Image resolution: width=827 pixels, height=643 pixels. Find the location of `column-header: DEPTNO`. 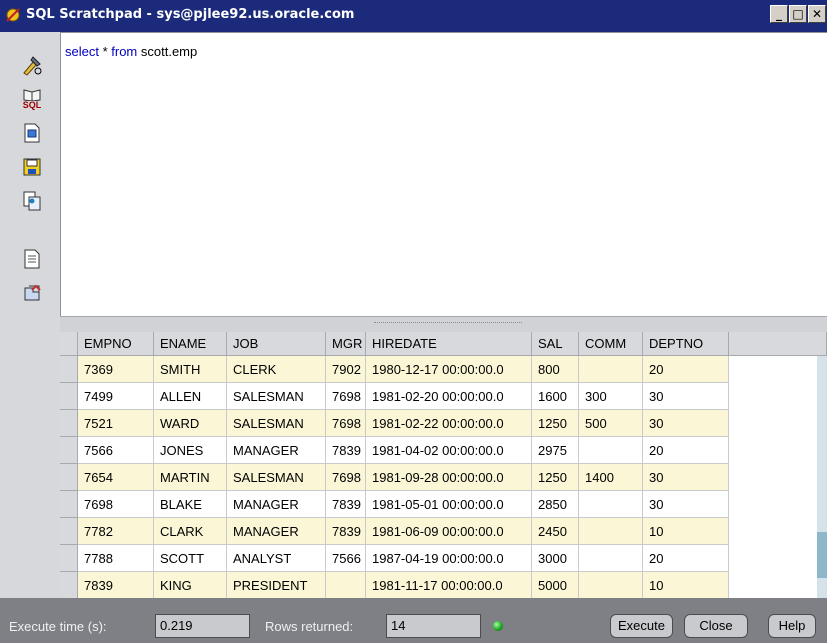

column-header: DEPTNO is located at coordinates (686, 344).